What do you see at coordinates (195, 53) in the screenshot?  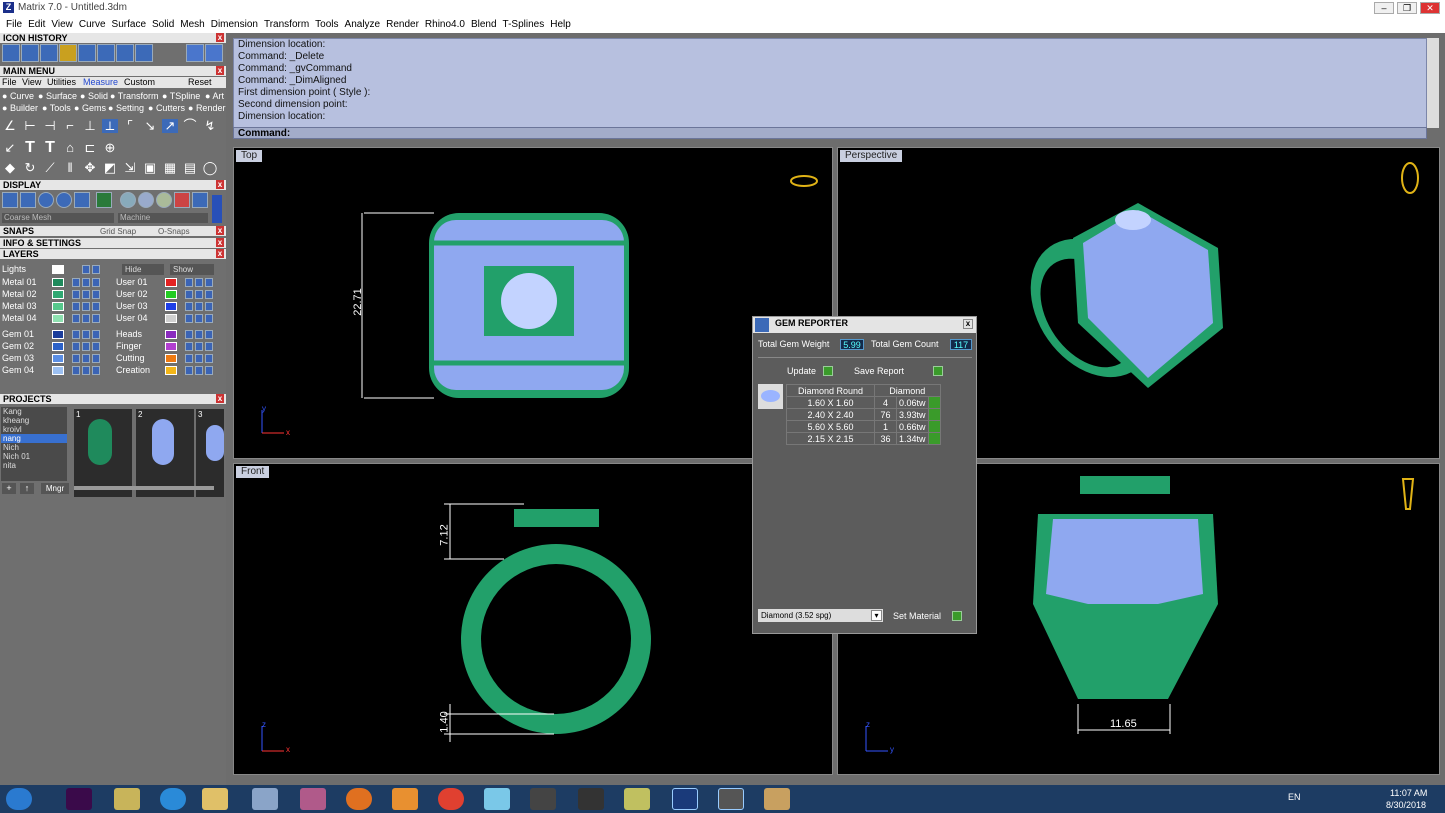 I see `arrow-left-icon` at bounding box center [195, 53].